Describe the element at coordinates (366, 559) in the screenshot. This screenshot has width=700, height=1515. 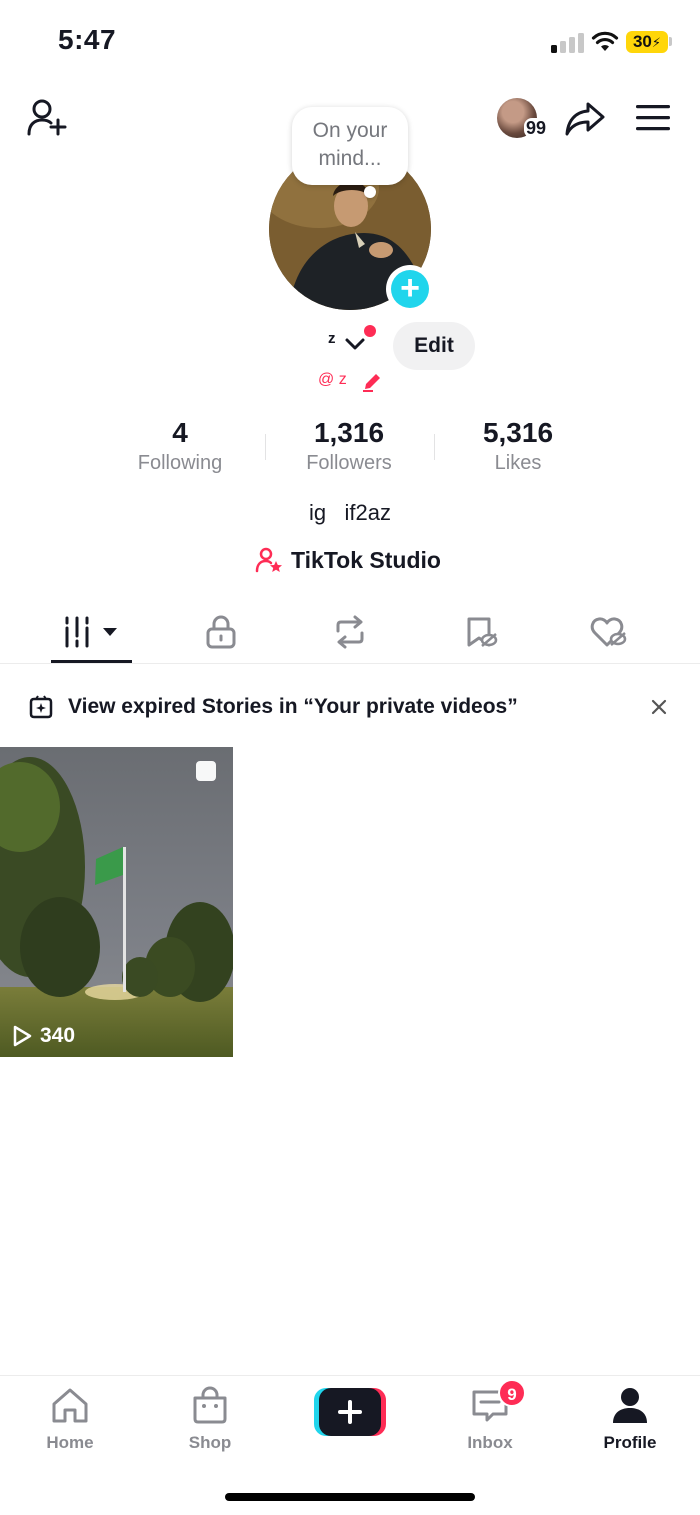
I see `studio-label: TikTok Studio` at that location.